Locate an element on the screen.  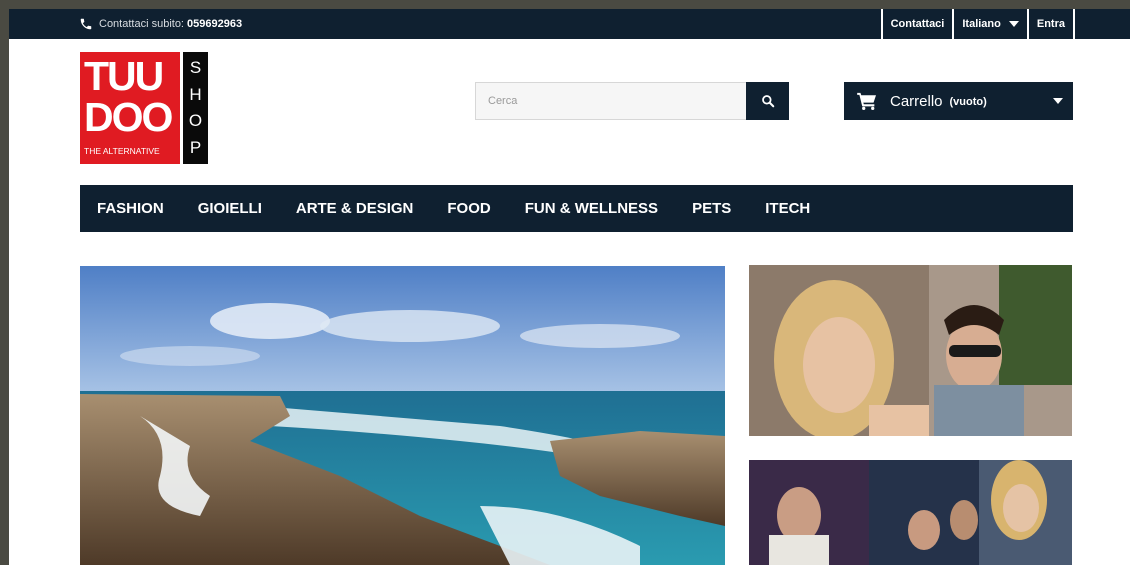
logo-tagline: THE ALTERNATIVE is located at coordinates (122, 151).